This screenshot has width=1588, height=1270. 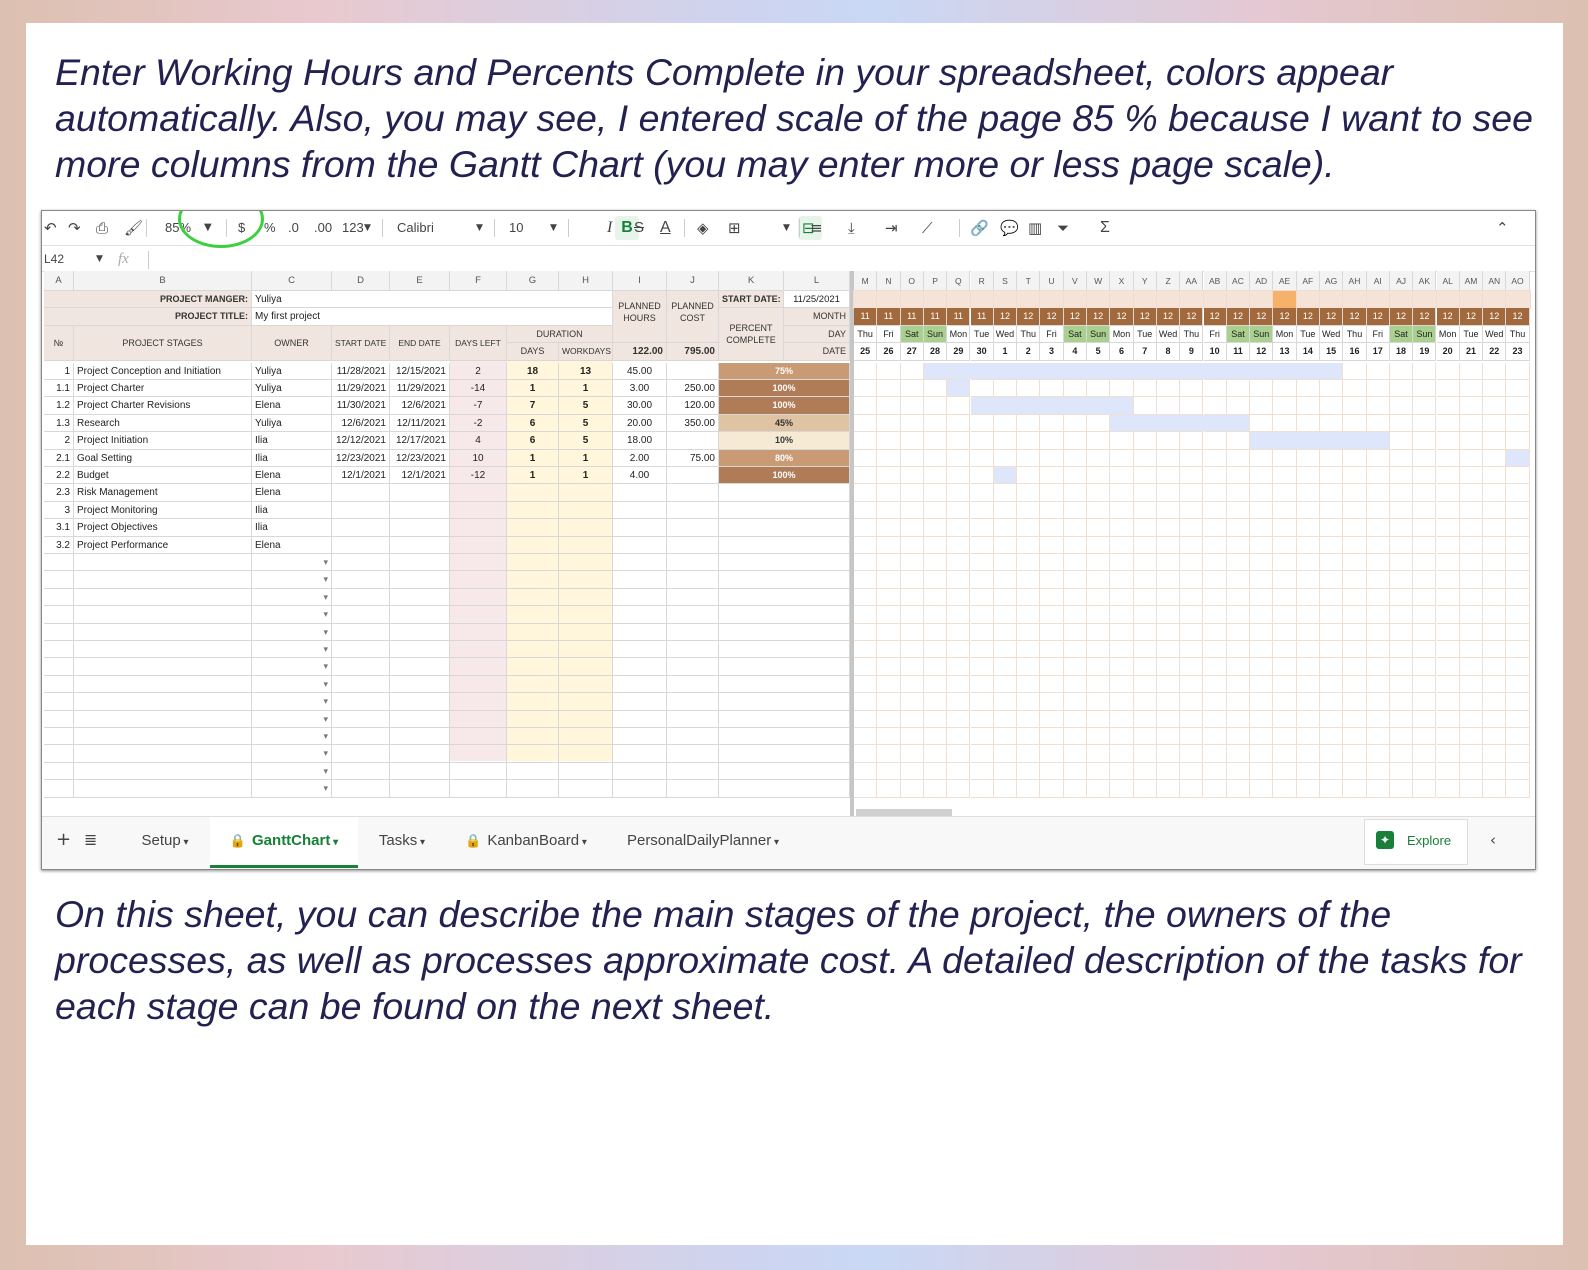 I want to click on start-date-cell: 12/12/2021, so click(x=361, y=441).